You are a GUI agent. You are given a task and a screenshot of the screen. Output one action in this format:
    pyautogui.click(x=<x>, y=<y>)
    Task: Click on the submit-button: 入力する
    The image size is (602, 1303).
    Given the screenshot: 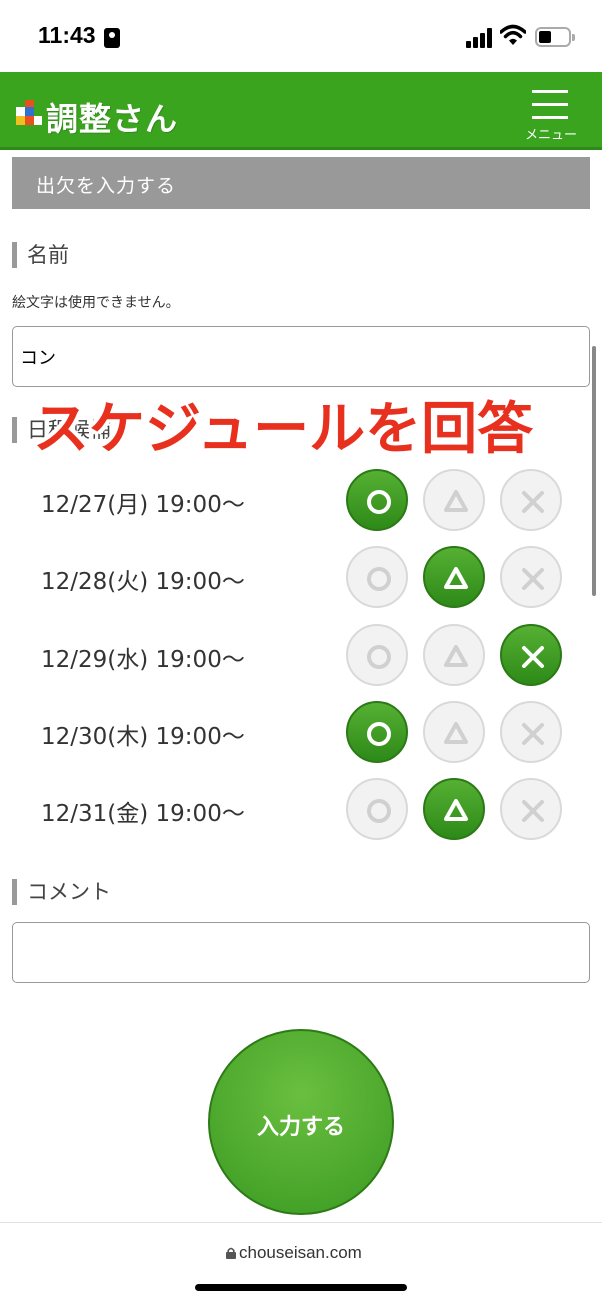 What is the action you would take?
    pyautogui.click(x=301, y=1122)
    